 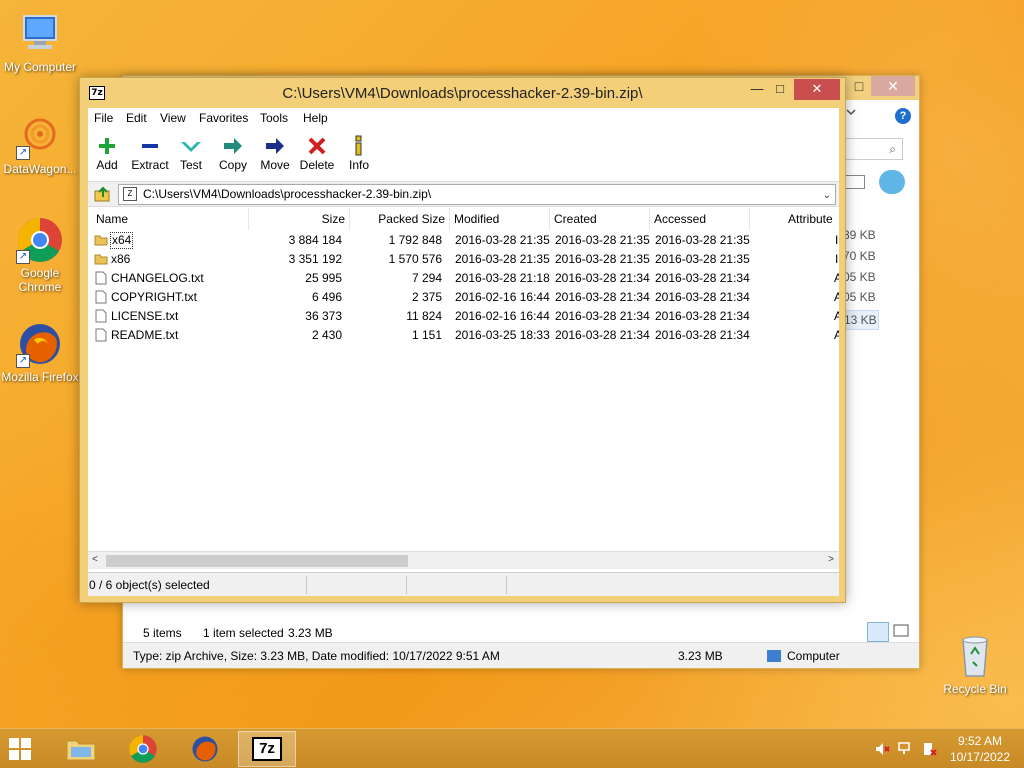 What do you see at coordinates (40, 344) in the screenshot?
I see `firefox-icon: ↗` at bounding box center [40, 344].